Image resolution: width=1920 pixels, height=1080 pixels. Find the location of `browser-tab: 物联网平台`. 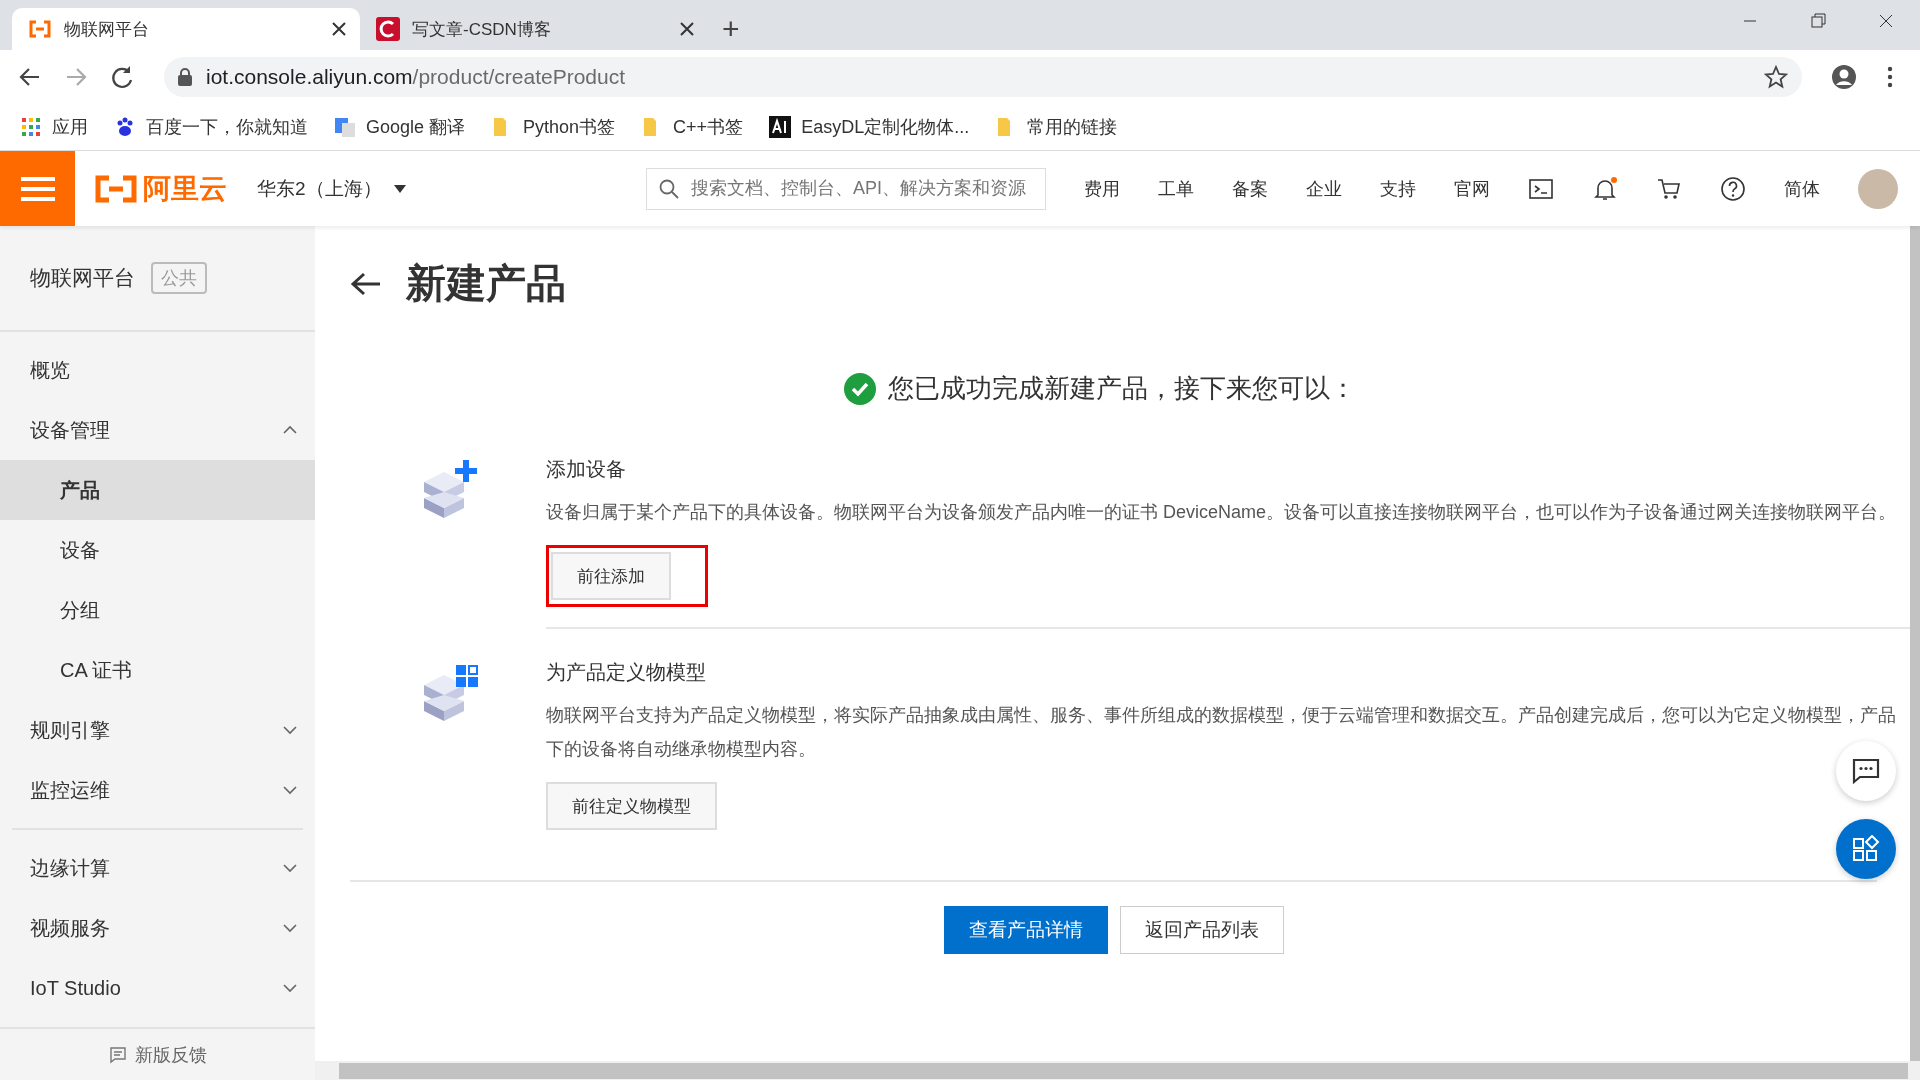

browser-tab: 物联网平台 is located at coordinates (186, 29).